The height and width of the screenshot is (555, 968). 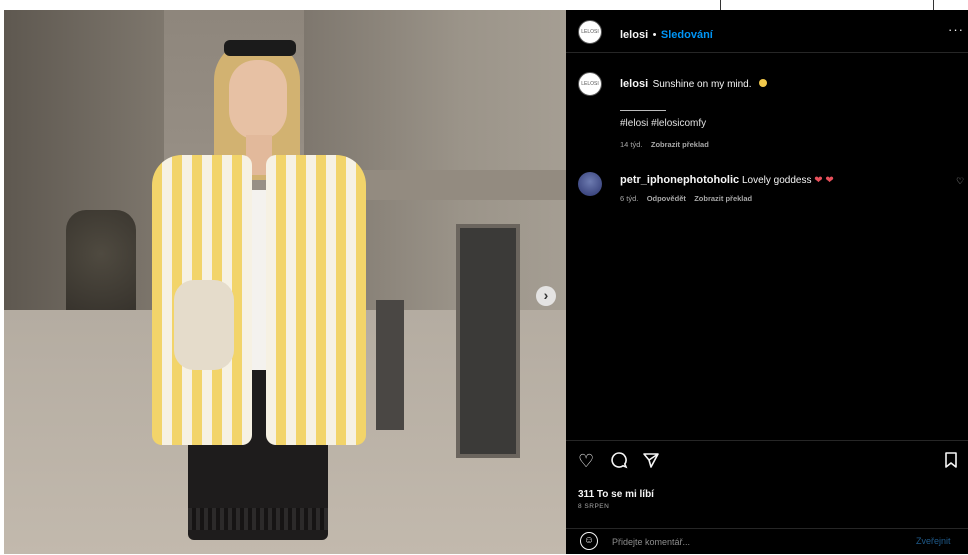 What do you see at coordinates (390, 365) in the screenshot?
I see `photo-window-small` at bounding box center [390, 365].